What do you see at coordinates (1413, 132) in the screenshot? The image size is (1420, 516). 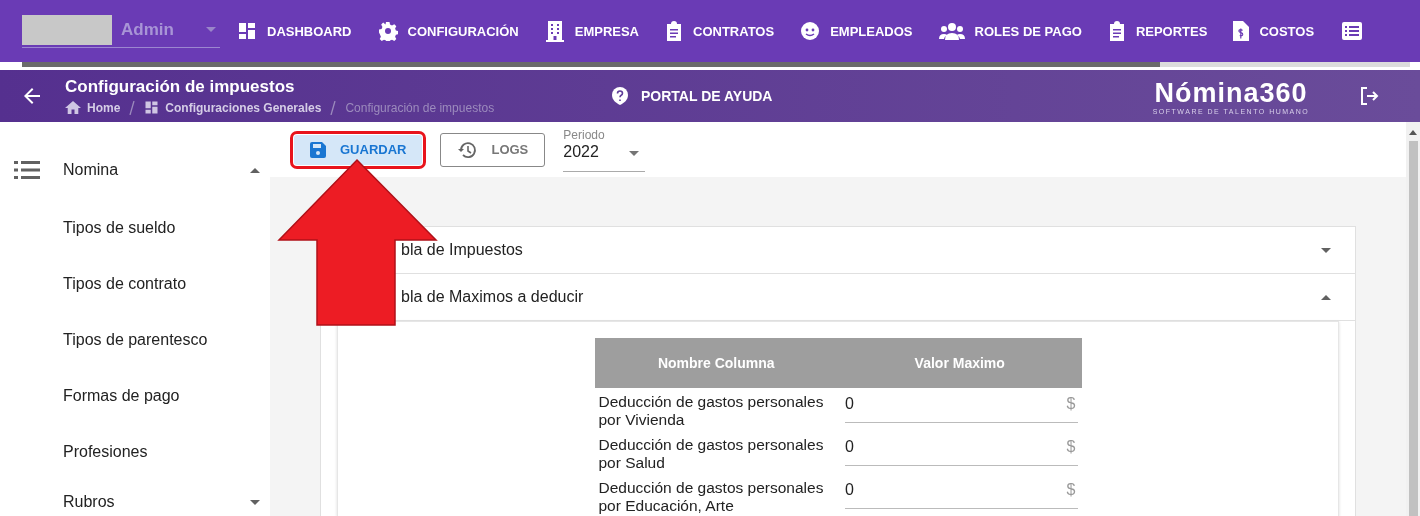 I see `scroll-up-icon` at bounding box center [1413, 132].